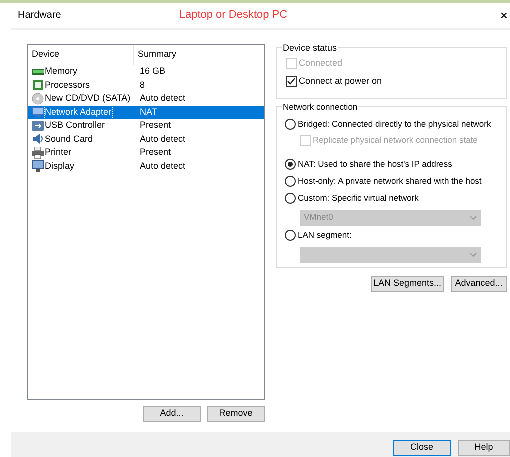  I want to click on close-button: ×, so click(504, 15).